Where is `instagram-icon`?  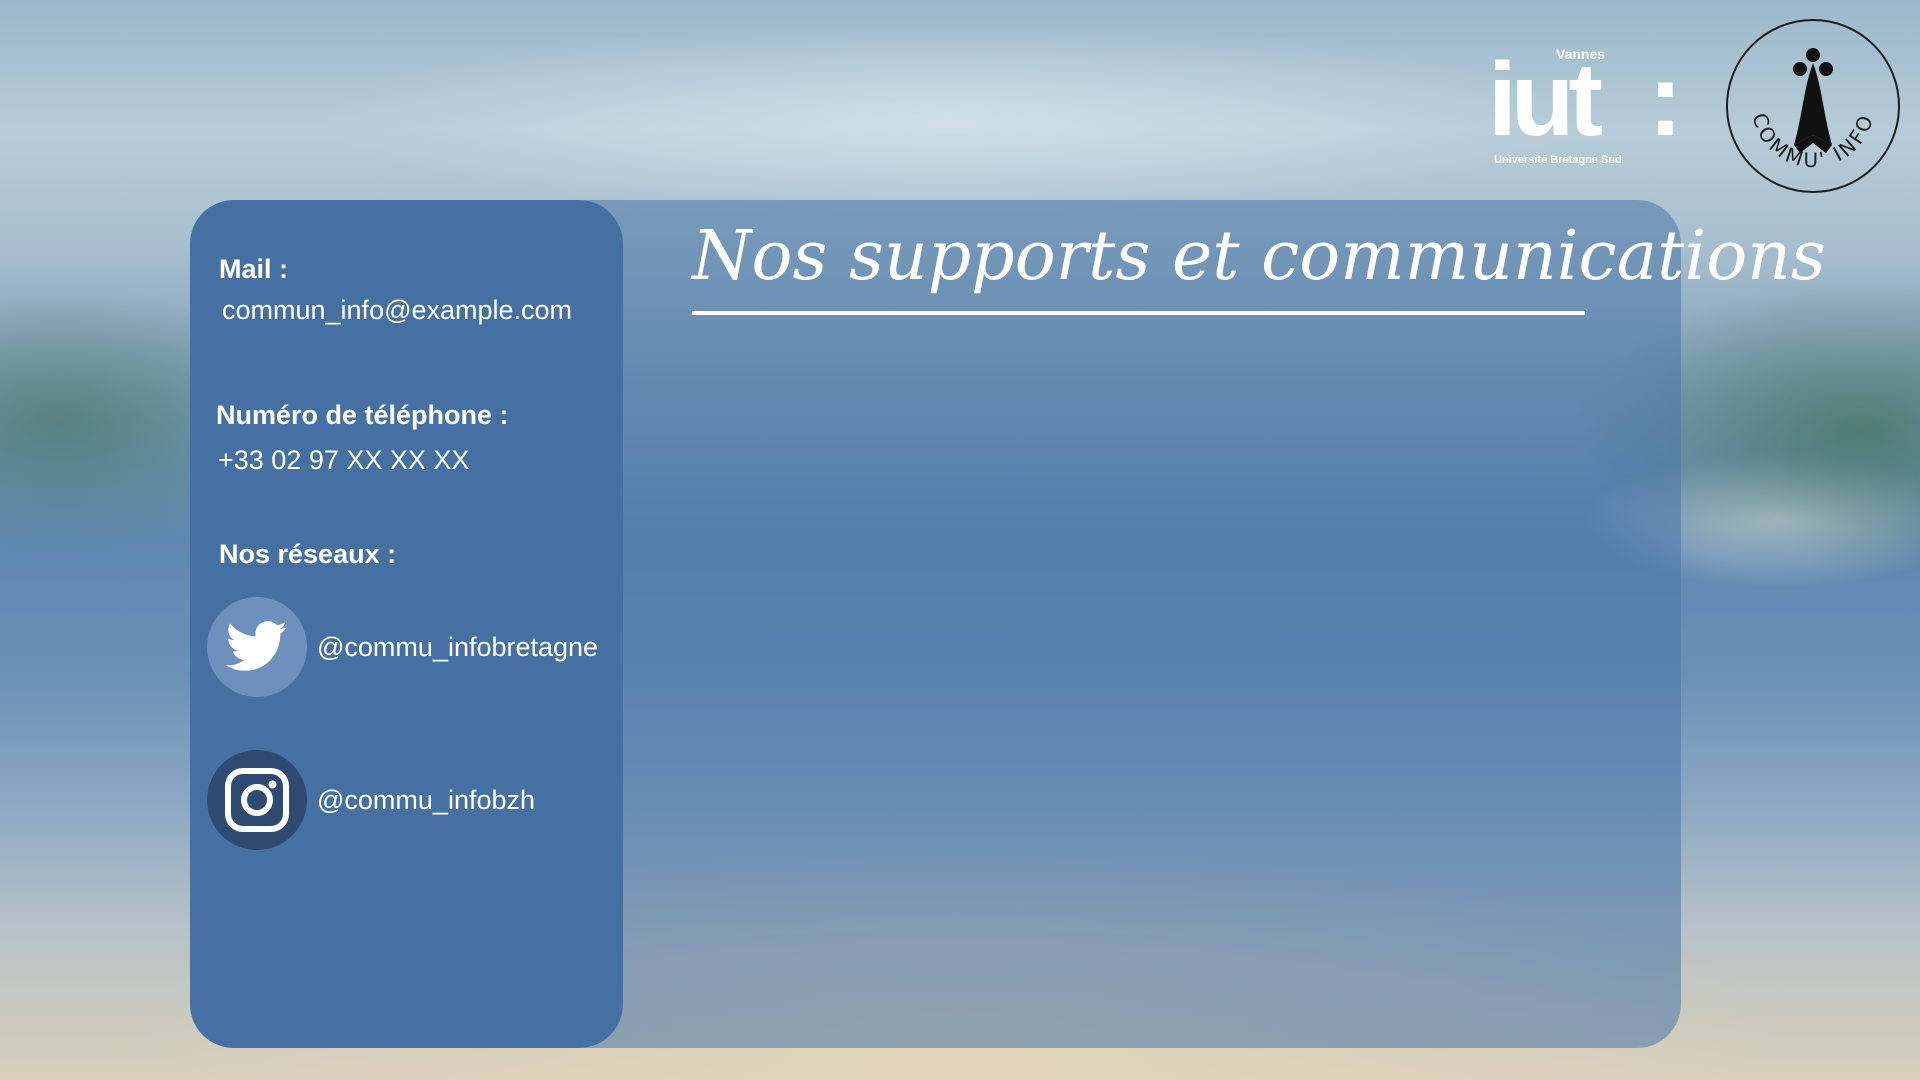
instagram-icon is located at coordinates (257, 800).